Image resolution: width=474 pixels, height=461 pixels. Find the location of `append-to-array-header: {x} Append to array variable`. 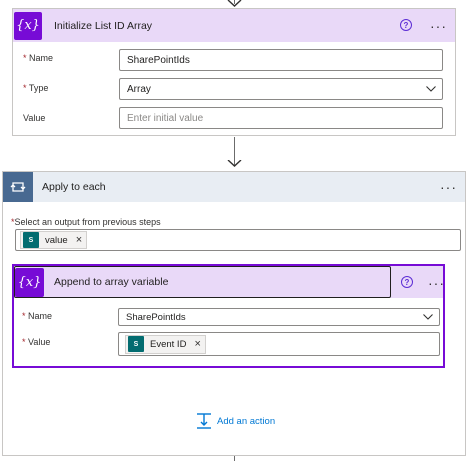

append-to-array-header: {x} Append to array variable is located at coordinates (228, 282).